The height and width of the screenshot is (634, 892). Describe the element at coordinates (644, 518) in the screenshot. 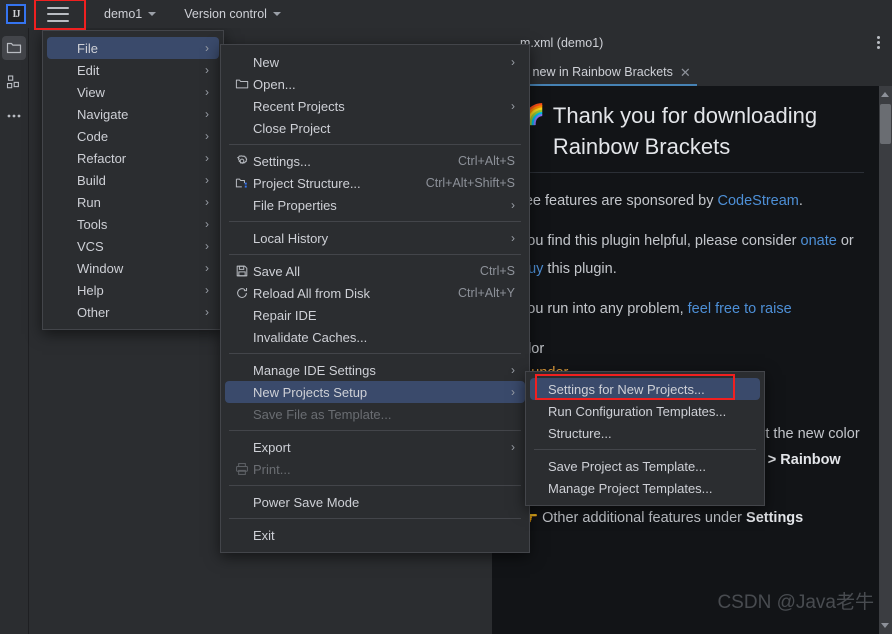

I see `bullet2-text: Other additional features under` at that location.